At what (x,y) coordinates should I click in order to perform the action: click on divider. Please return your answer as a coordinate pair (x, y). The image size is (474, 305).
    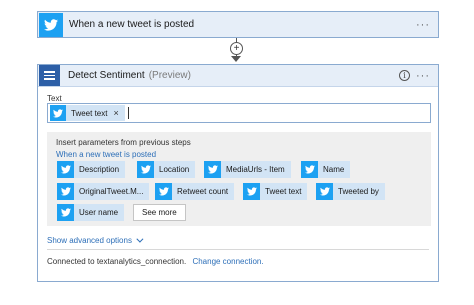
    Looking at the image, I should click on (238, 249).